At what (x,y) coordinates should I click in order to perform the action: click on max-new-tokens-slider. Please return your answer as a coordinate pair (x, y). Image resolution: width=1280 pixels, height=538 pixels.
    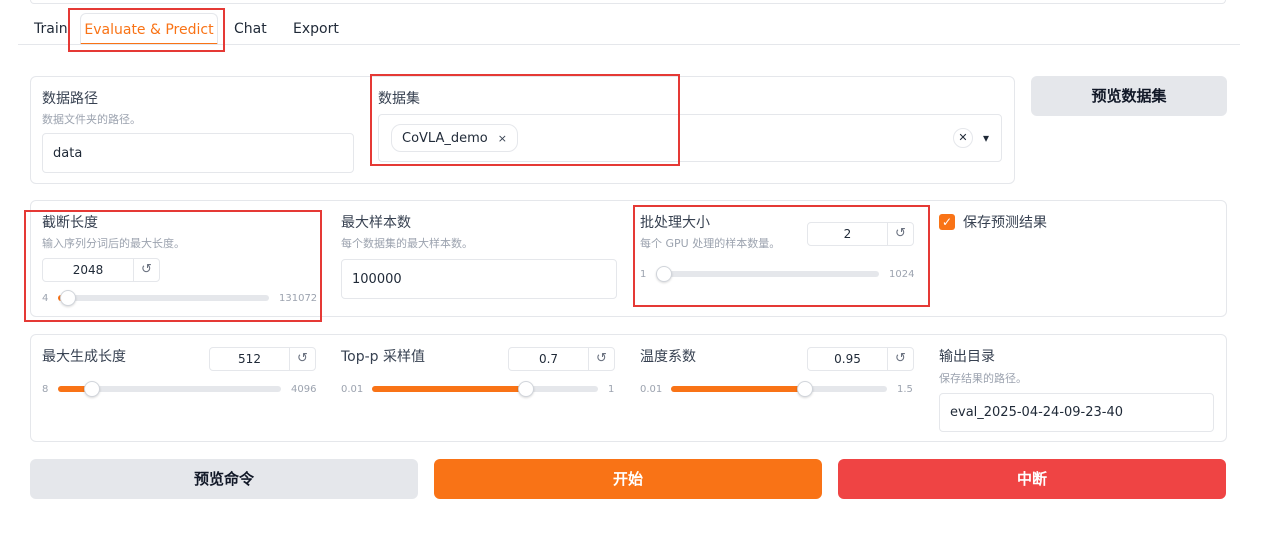
    Looking at the image, I should click on (169, 389).